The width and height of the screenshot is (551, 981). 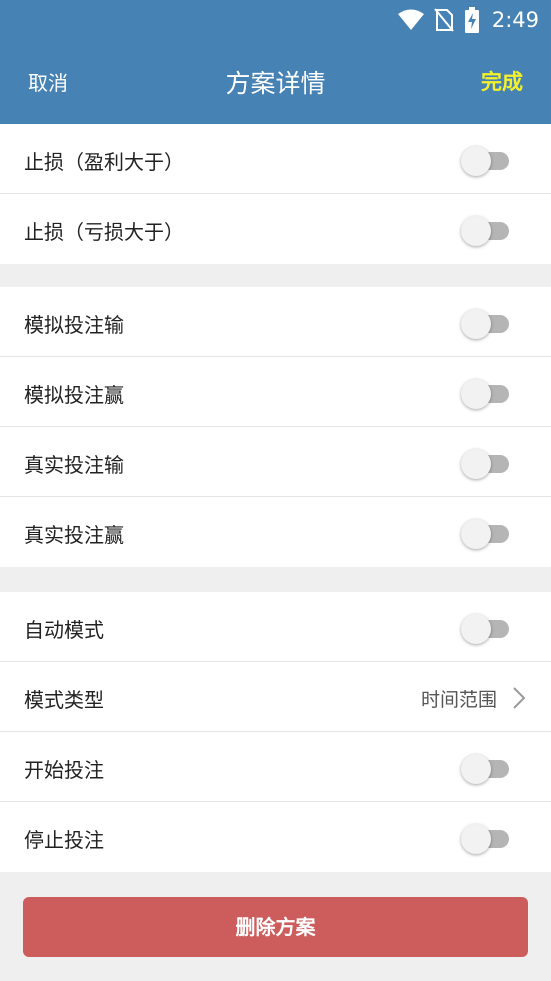 I want to click on delete-plan-button: 删除方案, so click(x=275, y=927).